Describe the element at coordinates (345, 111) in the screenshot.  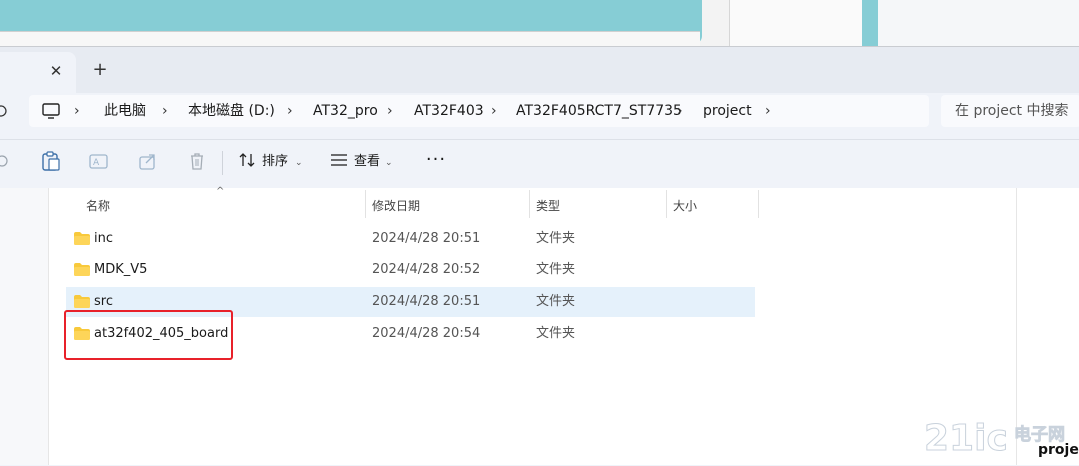
I see `breadcrumb-at32-pro: AT32_pro` at that location.